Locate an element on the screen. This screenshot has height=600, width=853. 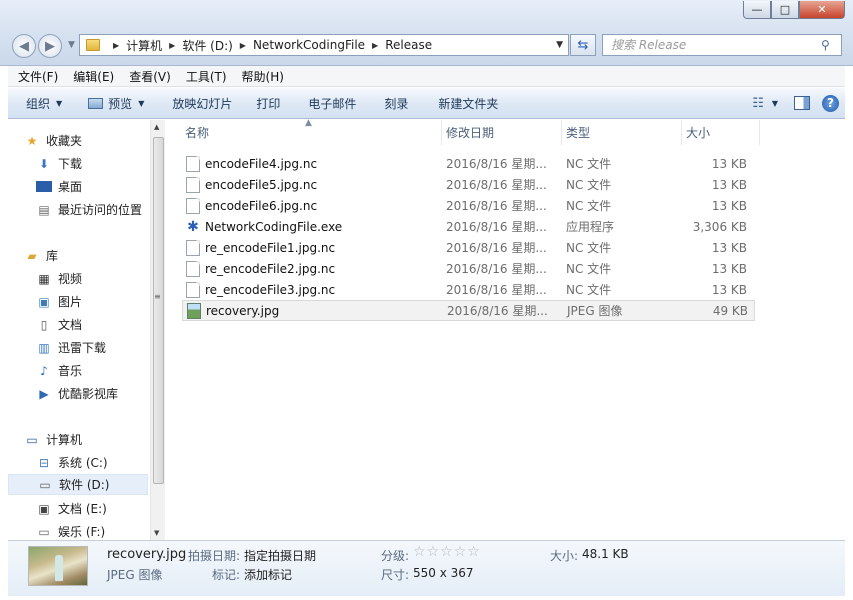
nav-drive-d: ▭ 软件 (D:) is located at coordinates (78, 484).